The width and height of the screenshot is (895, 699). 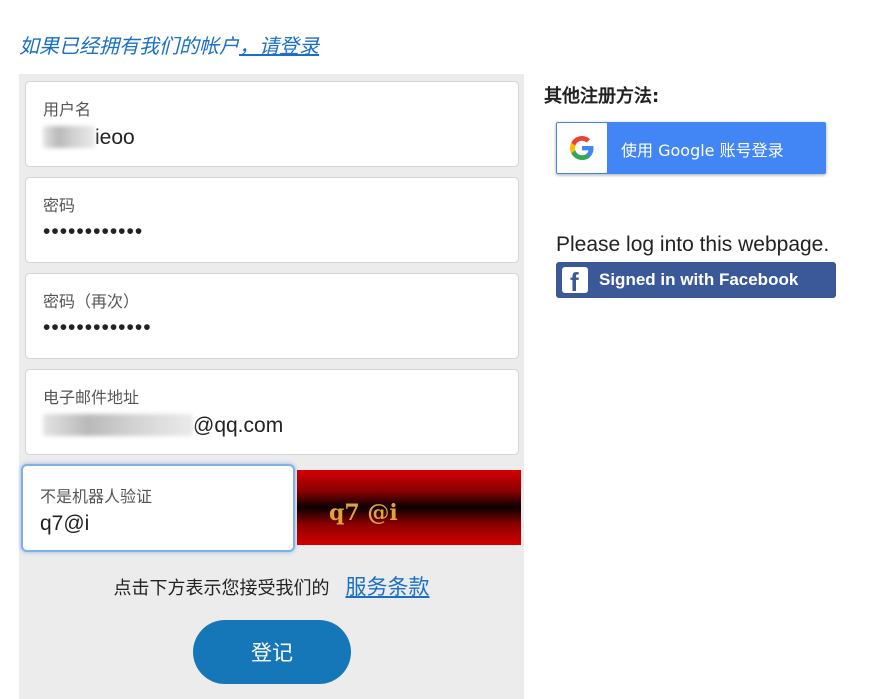 I want to click on google-button-label: 使用 Google 账号登录, so click(x=702, y=150).